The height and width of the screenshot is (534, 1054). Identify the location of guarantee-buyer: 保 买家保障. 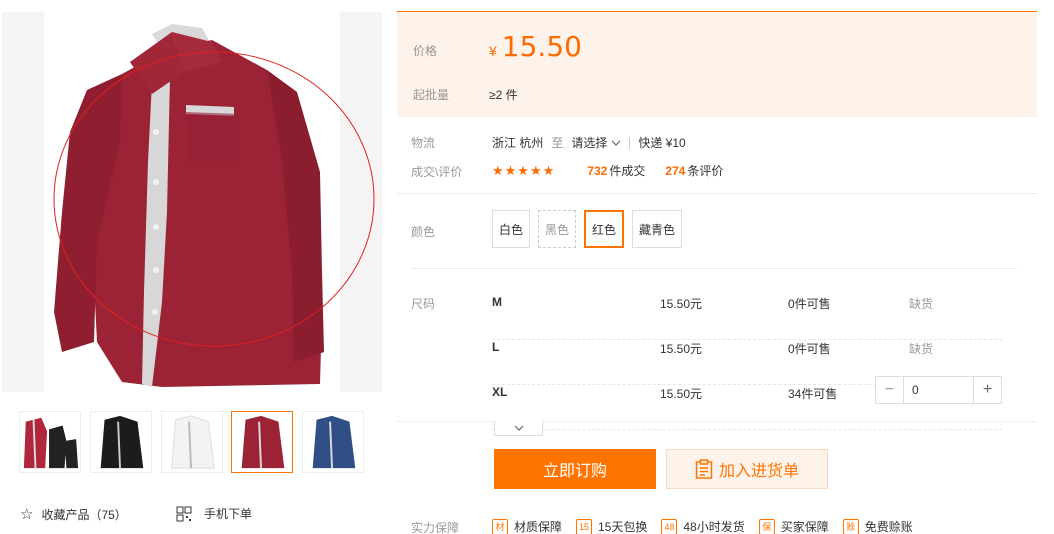
(793, 526).